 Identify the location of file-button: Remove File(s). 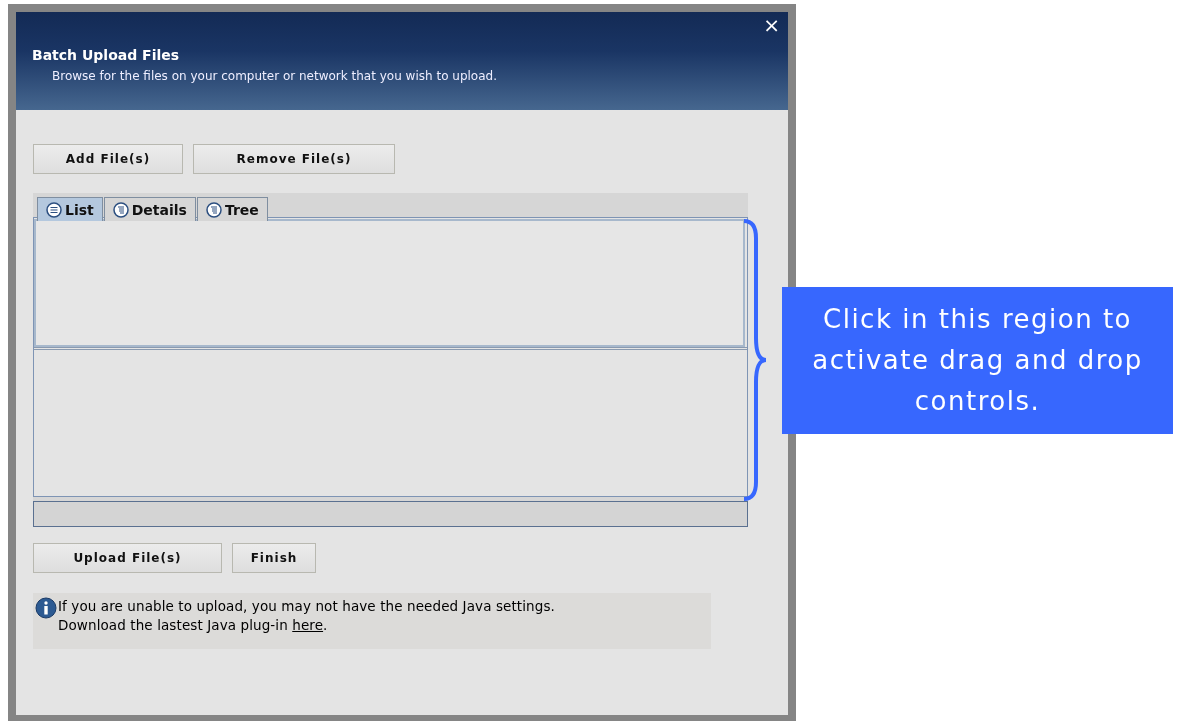
(294, 159).